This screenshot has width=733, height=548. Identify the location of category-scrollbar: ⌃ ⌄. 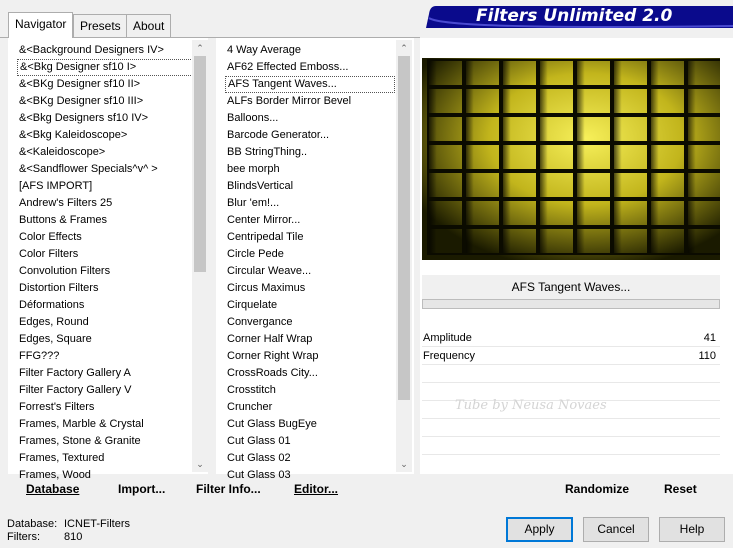
(200, 256).